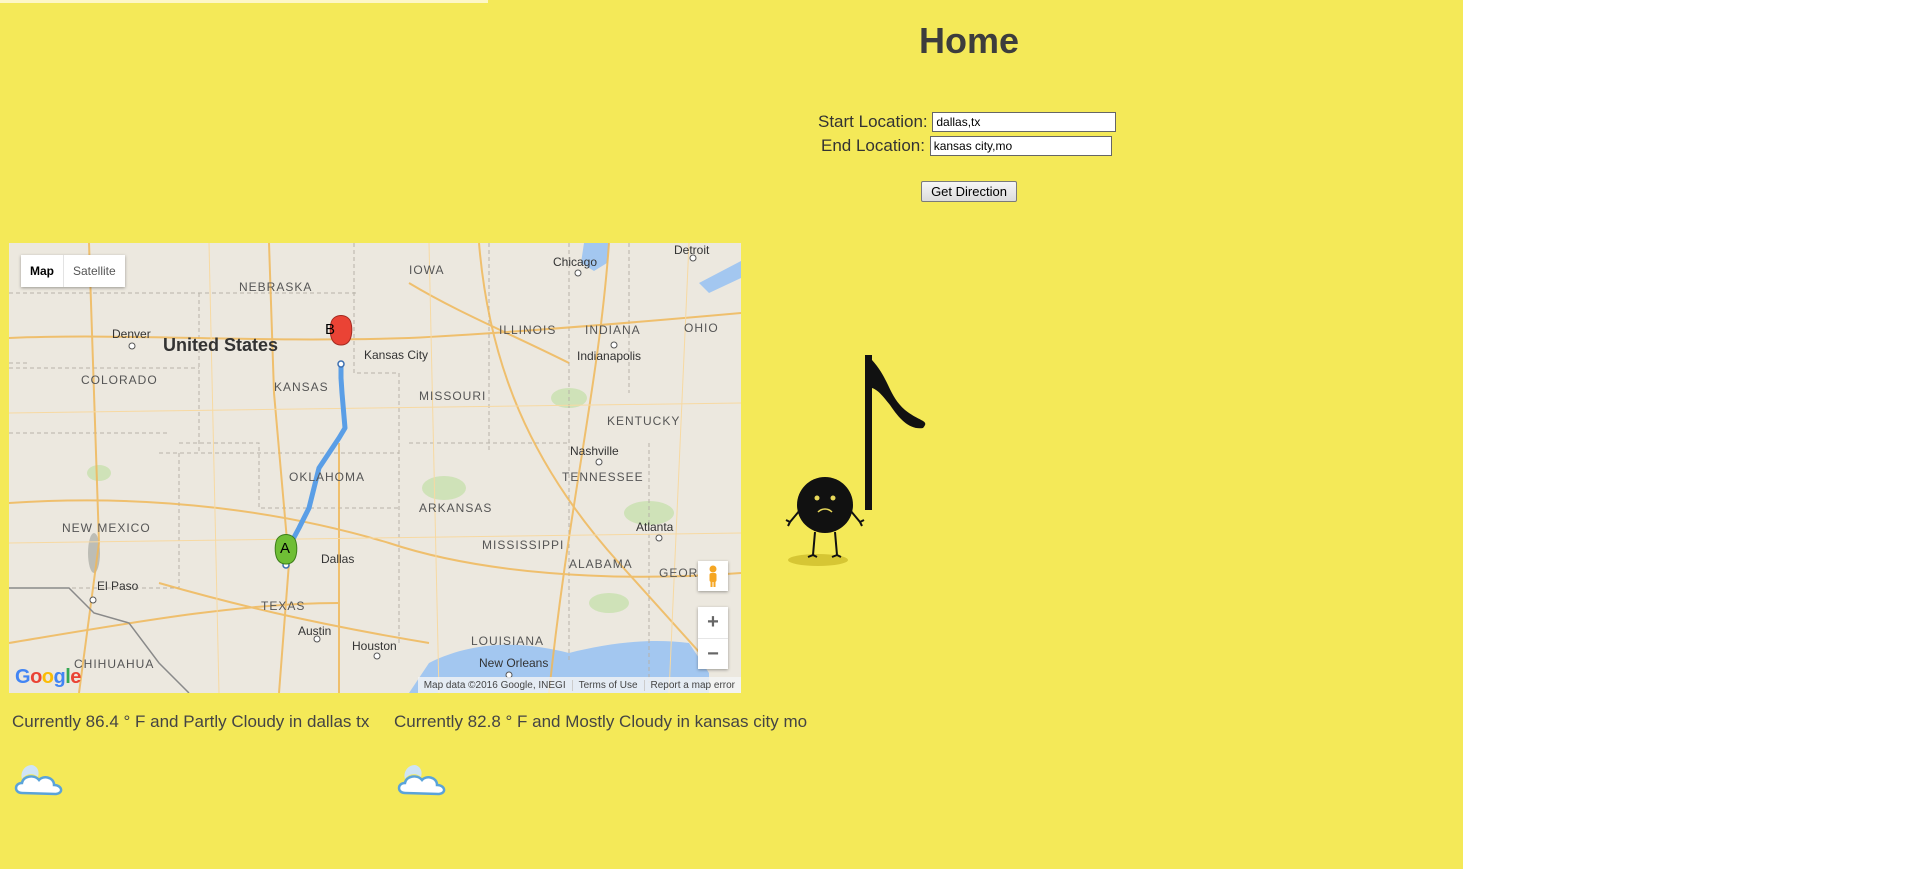 This screenshot has width=1920, height=869. What do you see at coordinates (42, 271) in the screenshot?
I see `map-type-map-button: Map` at bounding box center [42, 271].